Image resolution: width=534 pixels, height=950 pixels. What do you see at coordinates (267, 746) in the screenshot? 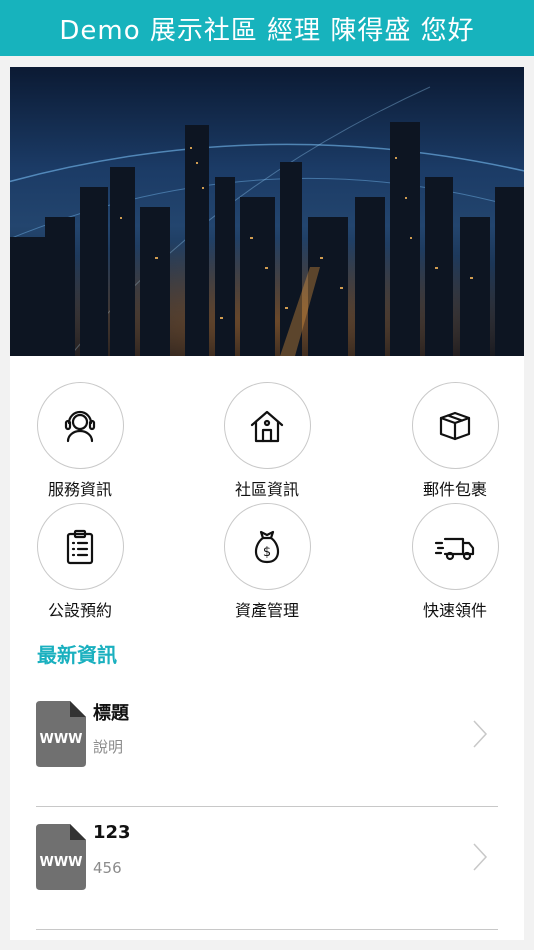
I see `news-list-item: WWW 標題 說明` at bounding box center [267, 746].